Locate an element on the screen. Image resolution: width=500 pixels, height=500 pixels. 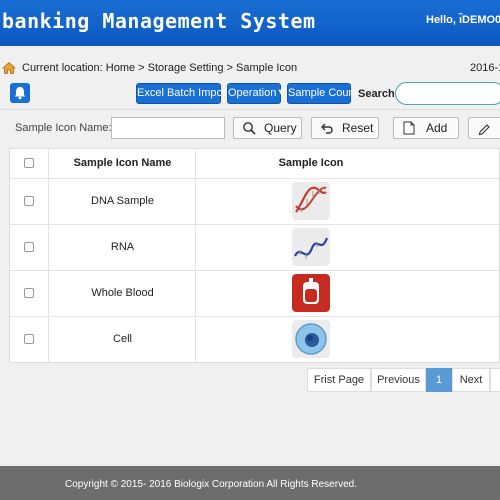
search-input is located at coordinates (447, 93).